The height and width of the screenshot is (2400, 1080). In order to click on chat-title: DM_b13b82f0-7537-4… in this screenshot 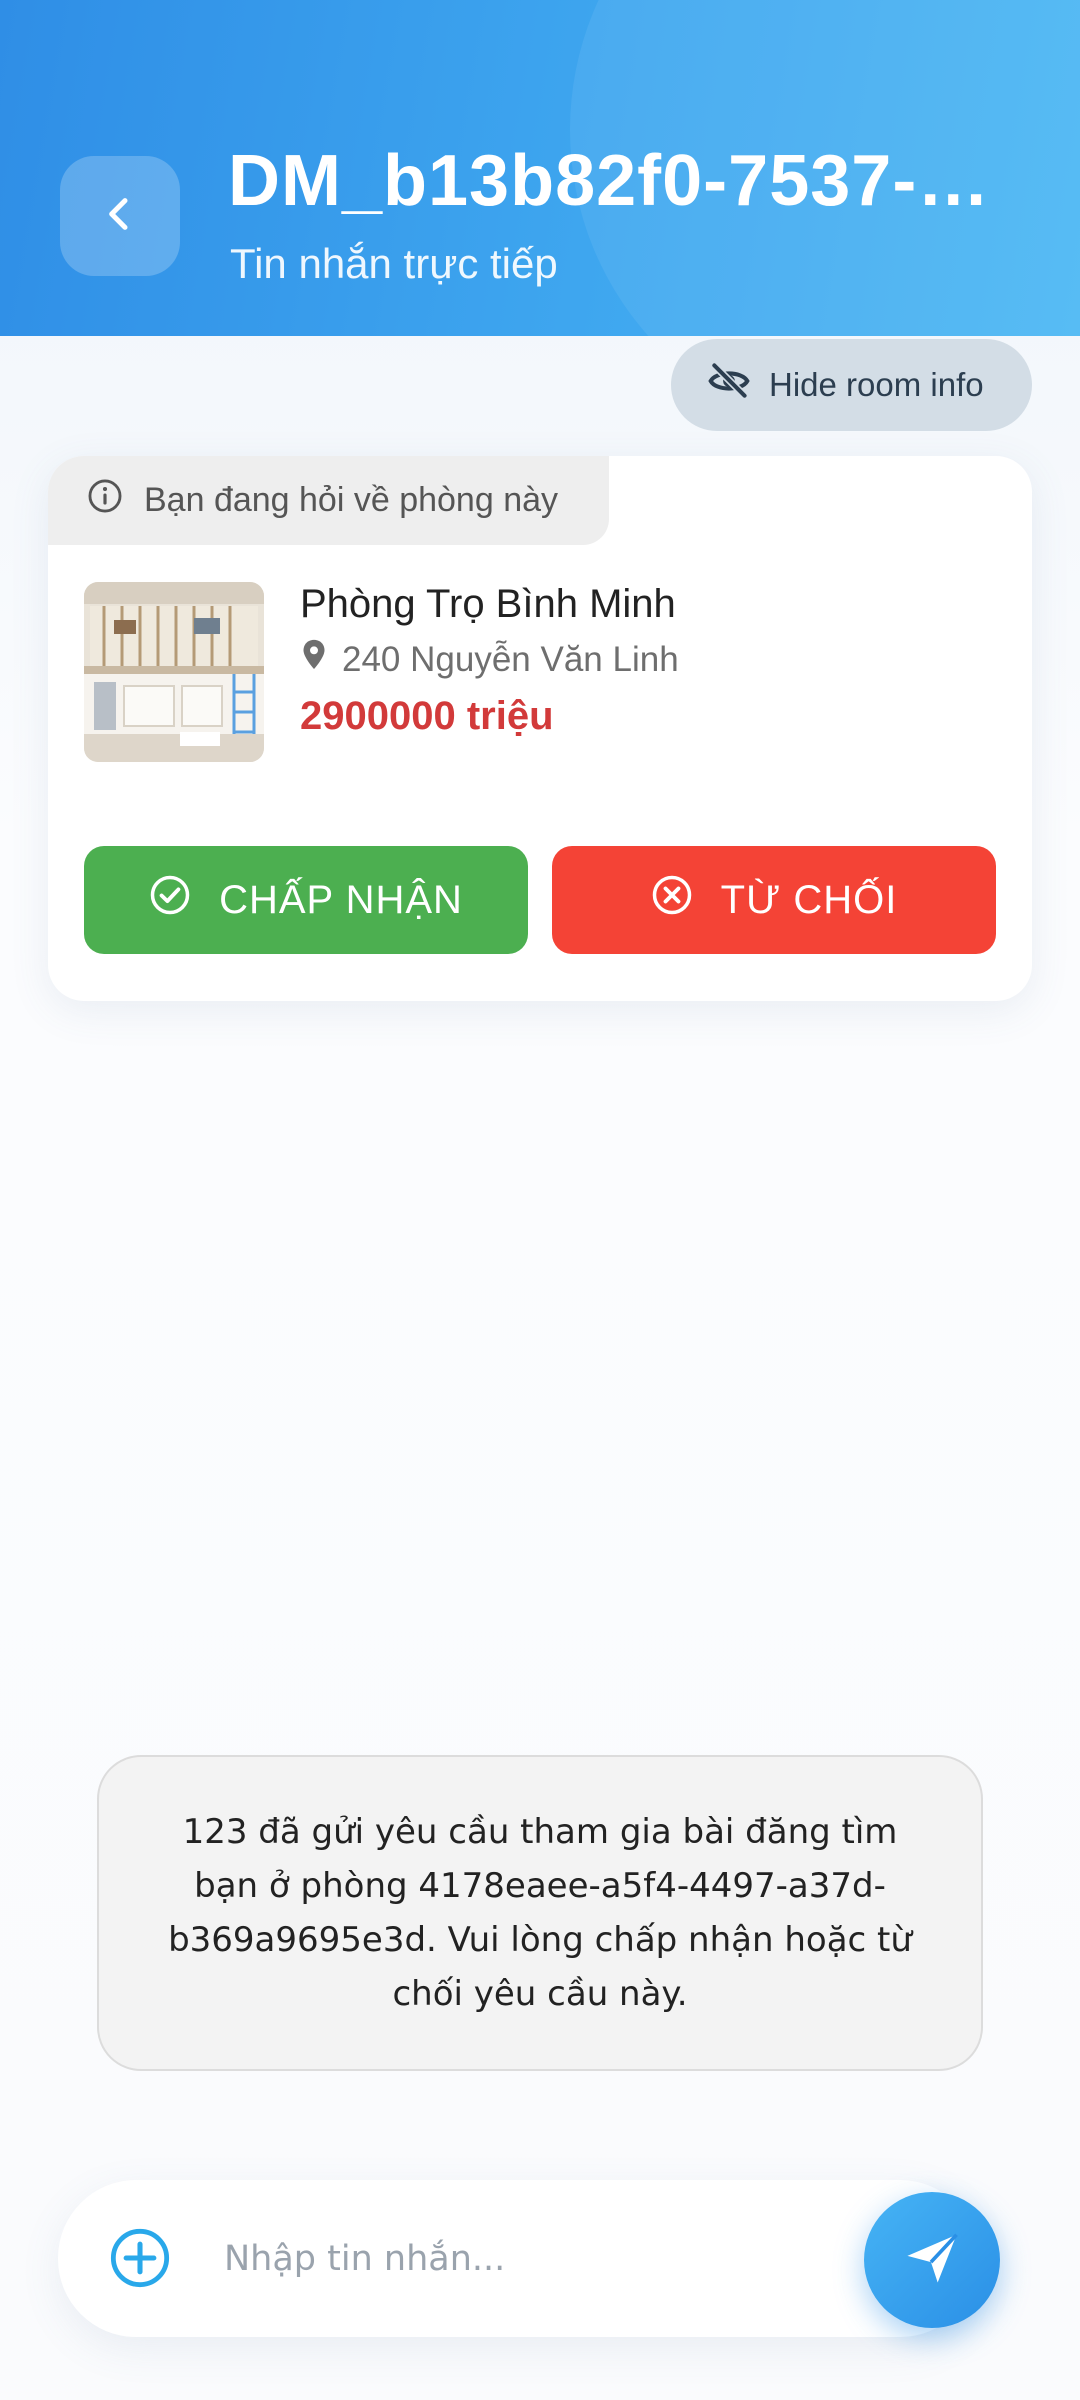, I will do `click(628, 181)`.